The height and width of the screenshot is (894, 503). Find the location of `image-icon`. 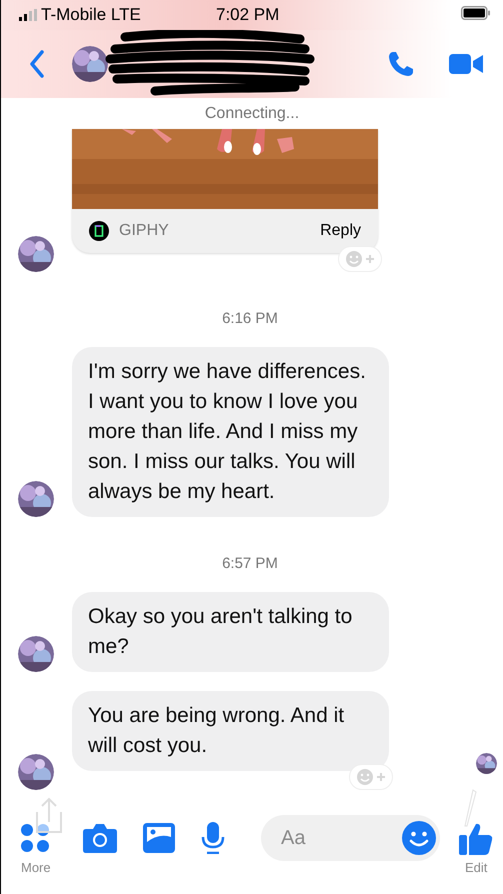

image-icon is located at coordinates (159, 838).